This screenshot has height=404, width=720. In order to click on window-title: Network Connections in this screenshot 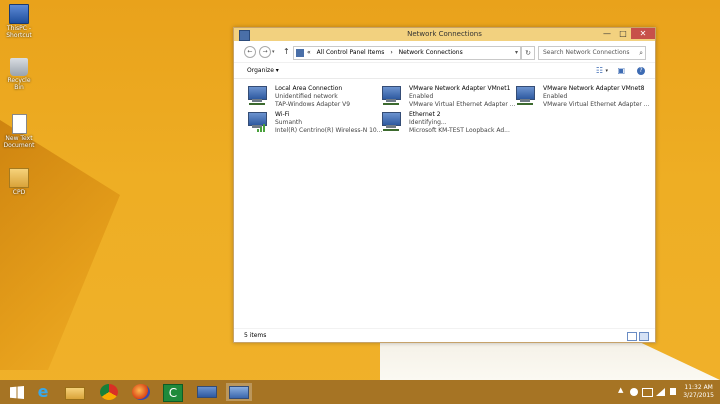, I will do `click(444, 34)`.